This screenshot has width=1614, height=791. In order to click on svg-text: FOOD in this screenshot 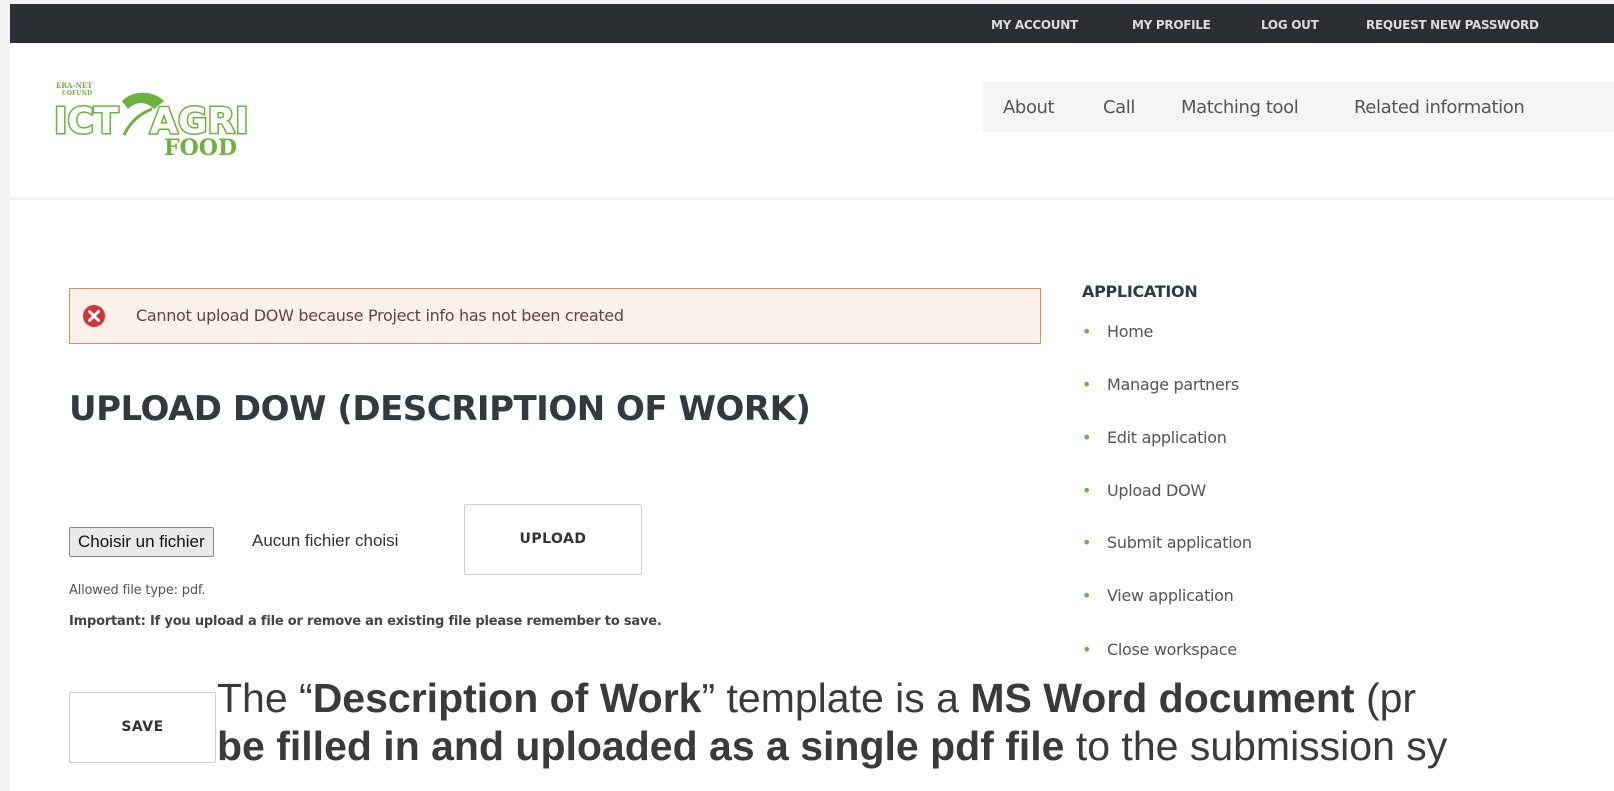, I will do `click(200, 146)`.